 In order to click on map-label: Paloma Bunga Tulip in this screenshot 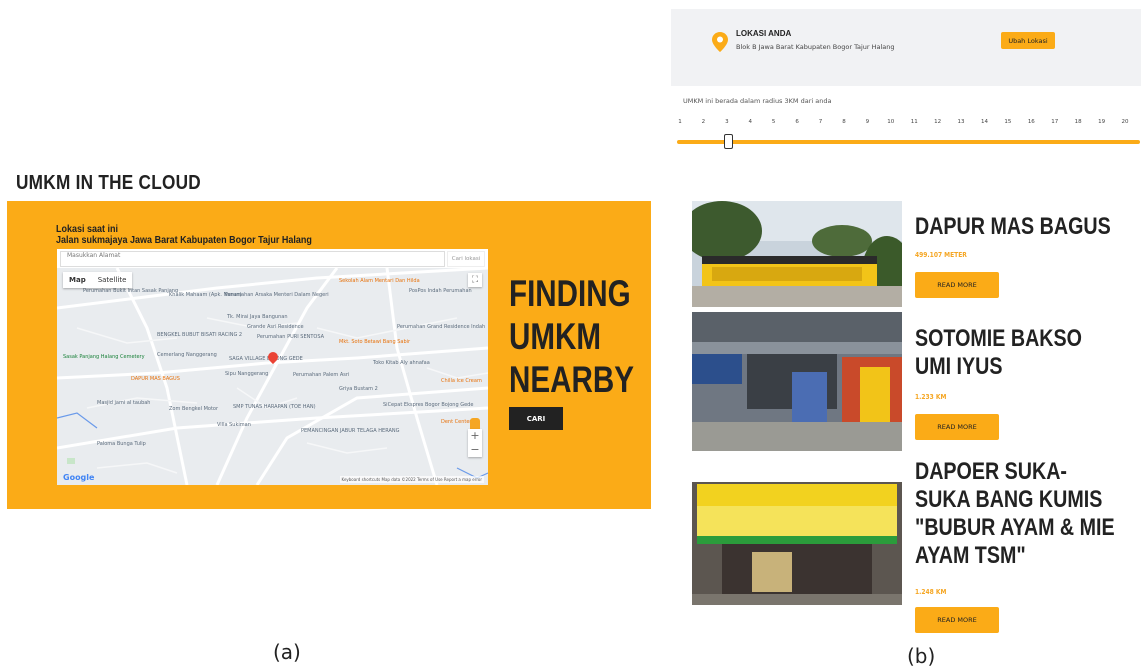, I will do `click(121, 444)`.